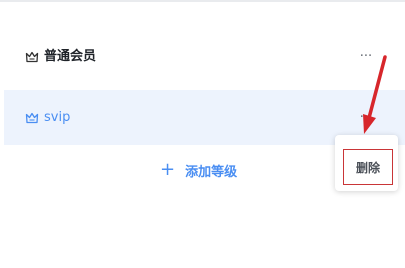  Describe the element at coordinates (168, 169) in the screenshot. I see `plus-icon: +` at that location.